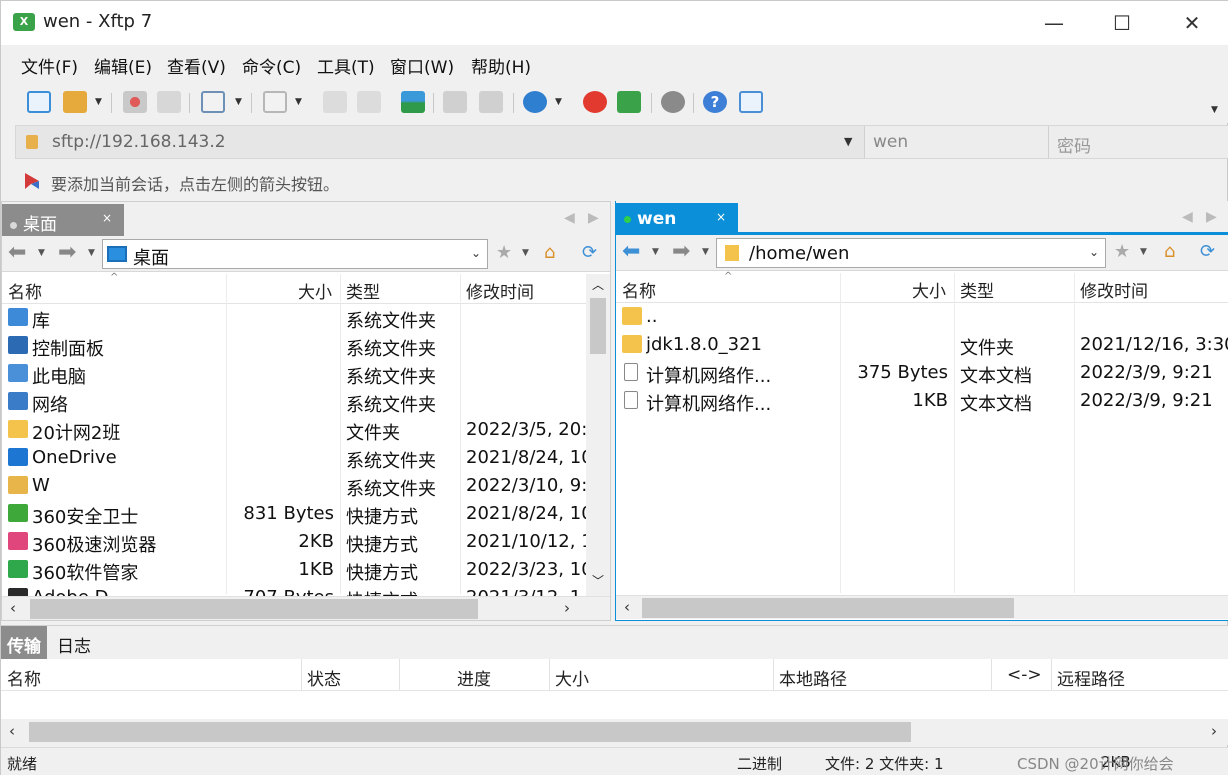 This screenshot has height=775, width=1228. What do you see at coordinates (1091, 677) in the screenshot?
I see `col-remote-path: 远程路径` at bounding box center [1091, 677].